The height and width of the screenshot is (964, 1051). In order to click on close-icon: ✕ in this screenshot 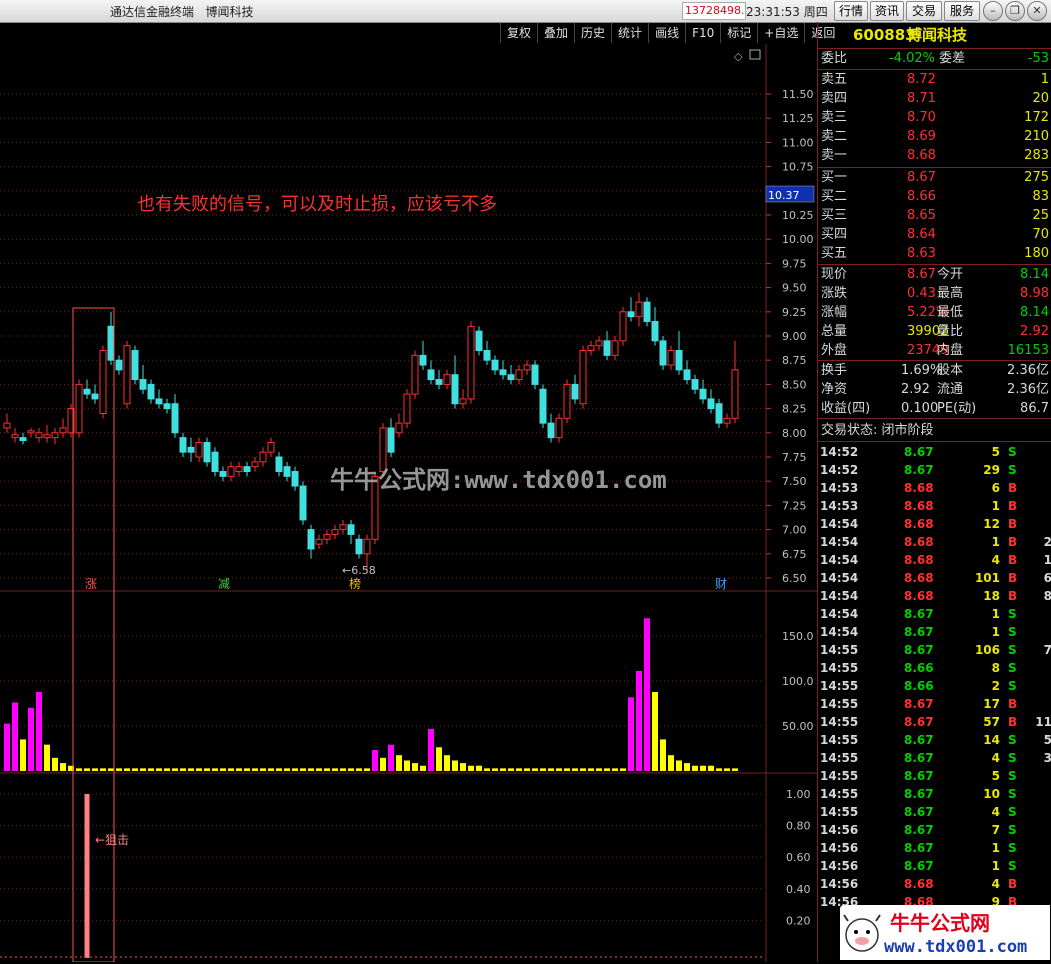, I will do `click(1037, 11)`.